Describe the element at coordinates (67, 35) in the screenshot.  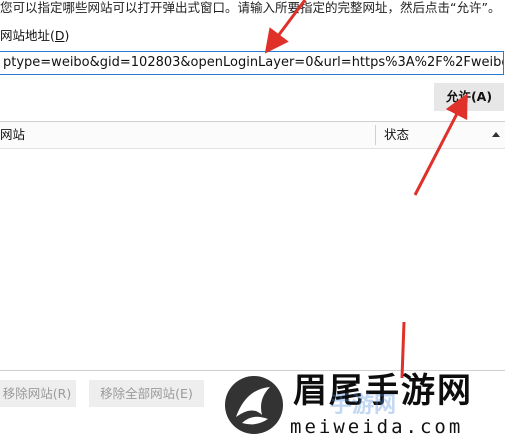
I see `address-label-close: )` at that location.